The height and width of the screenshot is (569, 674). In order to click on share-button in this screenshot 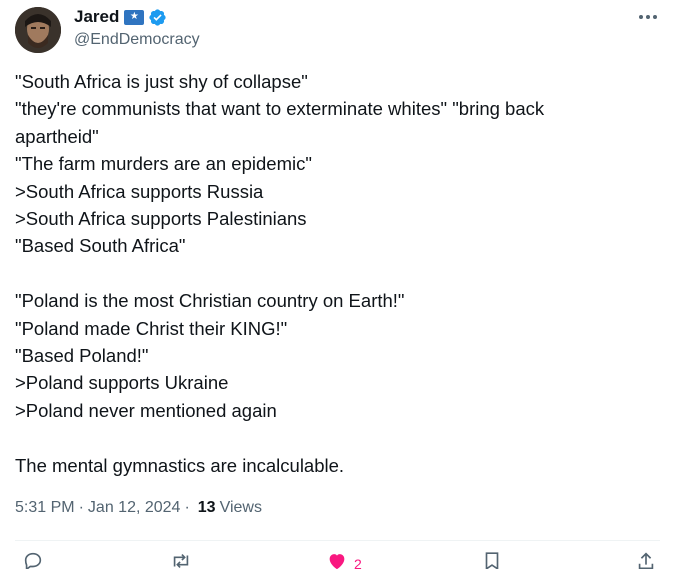, I will do `click(646, 559)`.